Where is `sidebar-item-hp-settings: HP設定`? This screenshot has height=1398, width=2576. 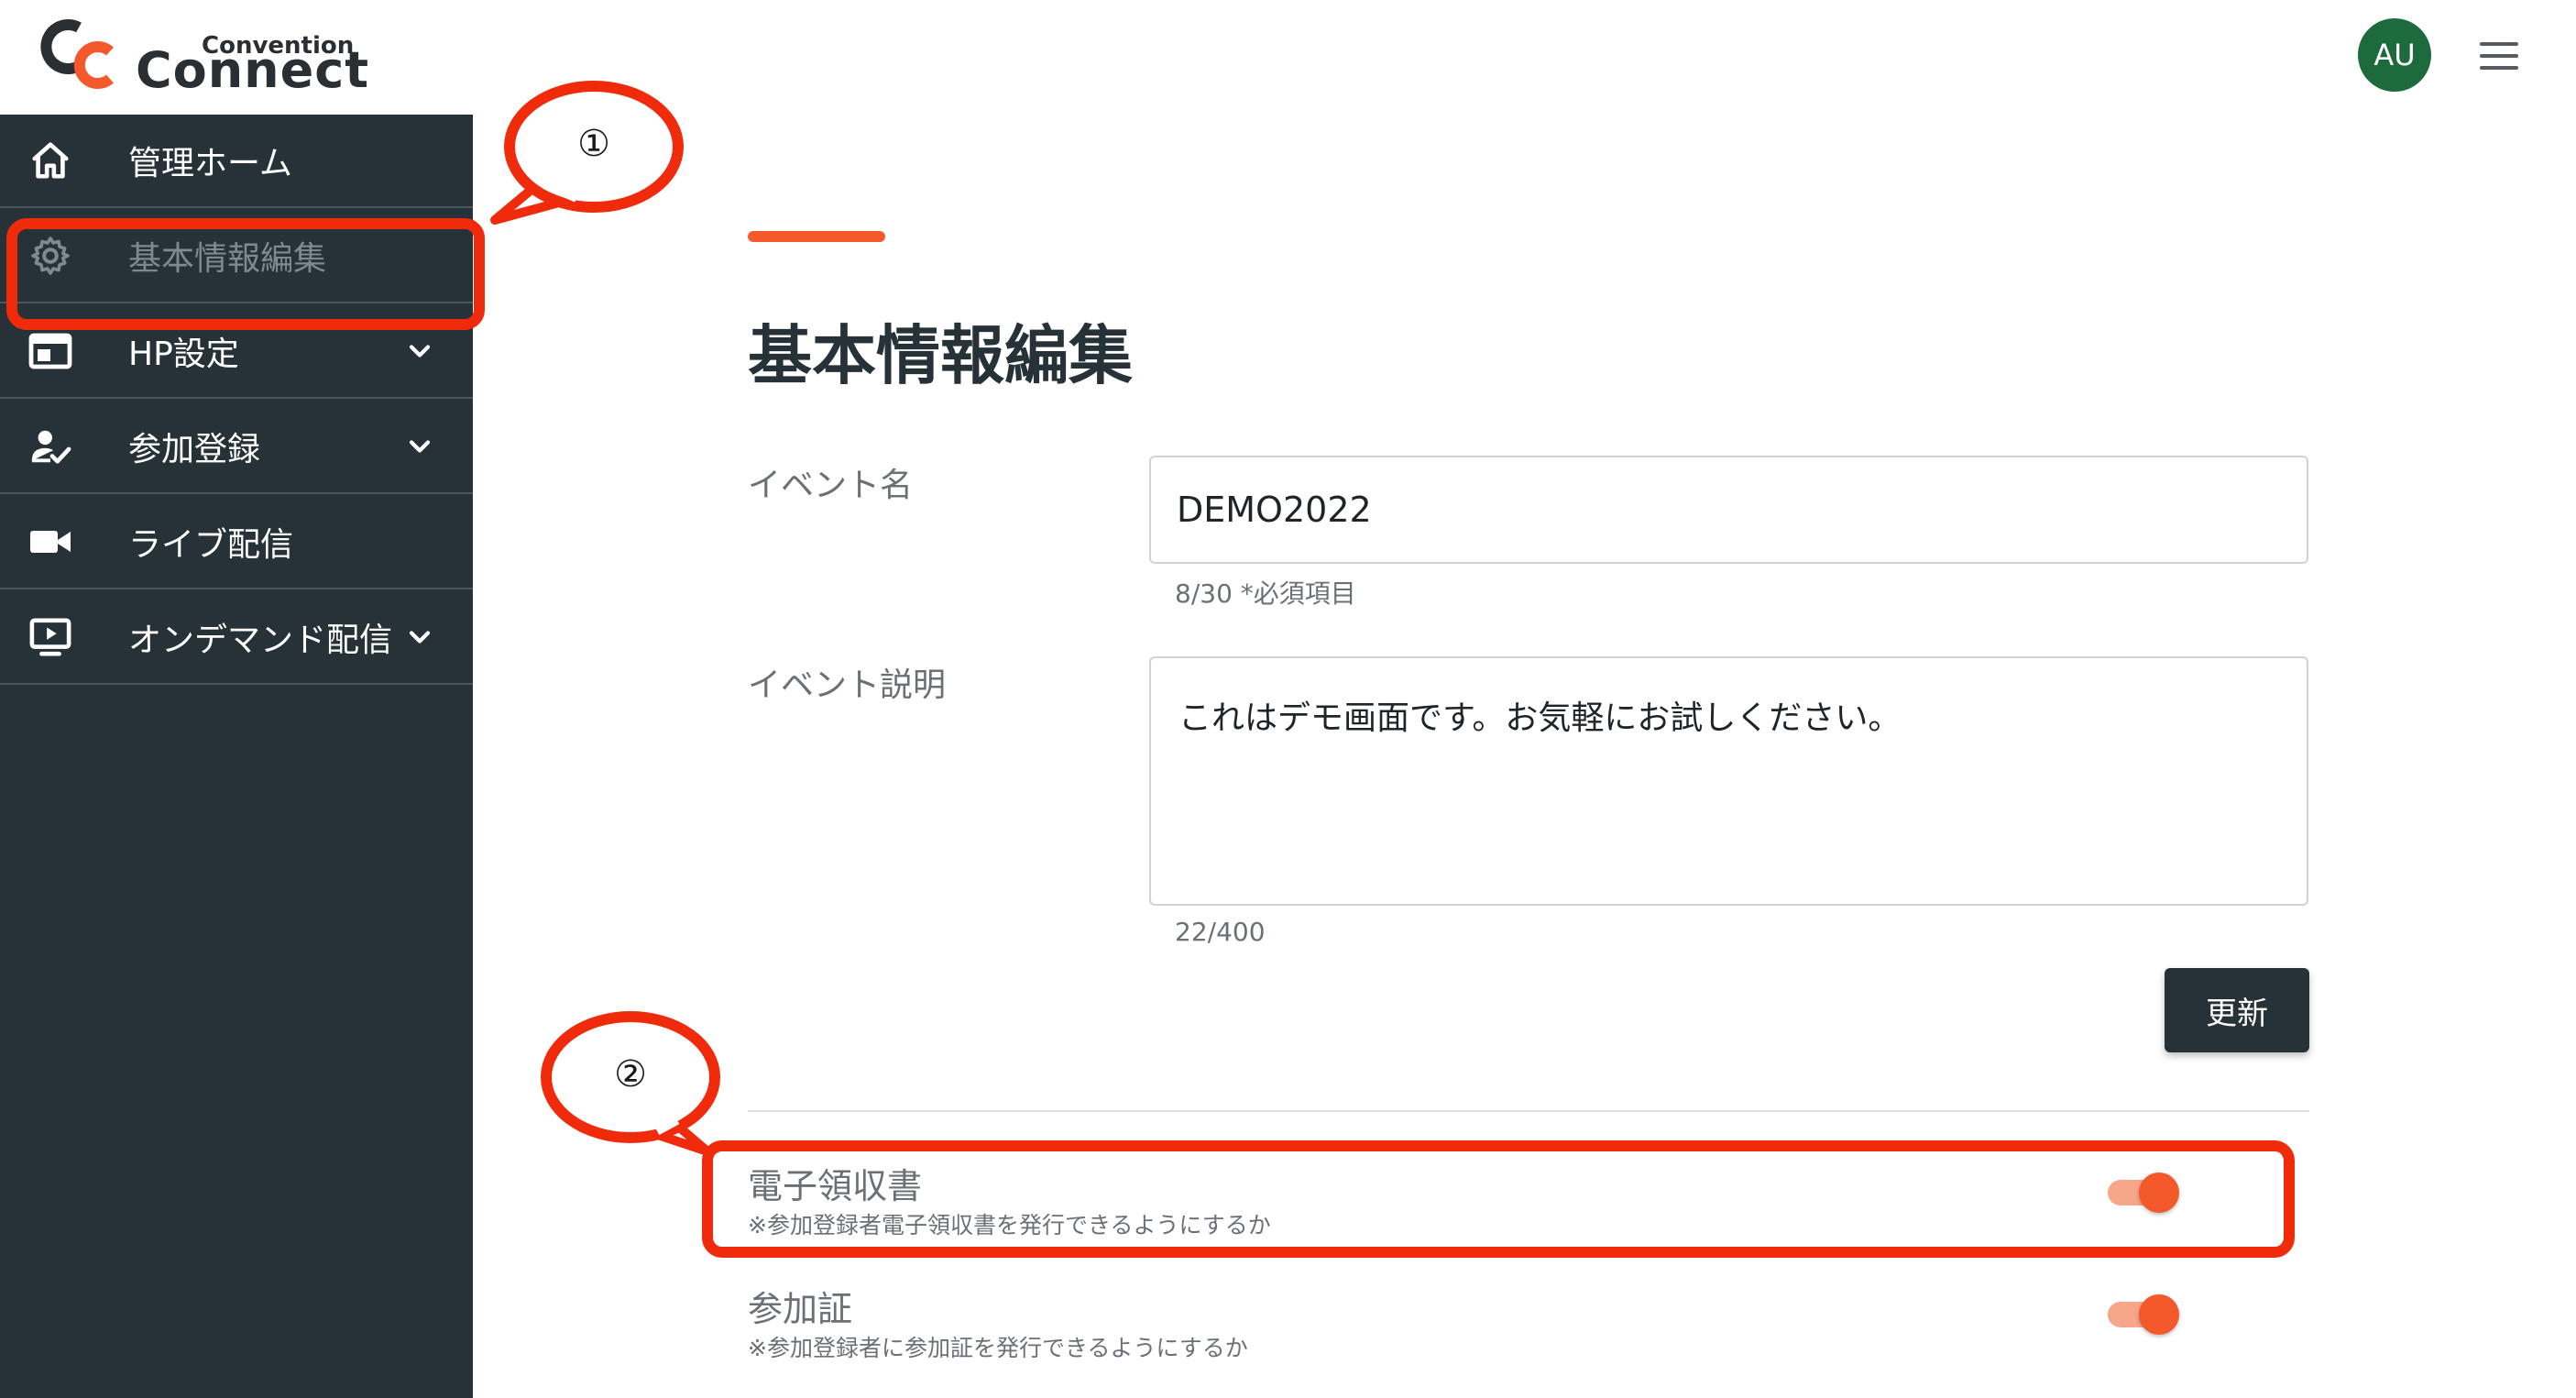
sidebar-item-hp-settings: HP設定 is located at coordinates (237, 352).